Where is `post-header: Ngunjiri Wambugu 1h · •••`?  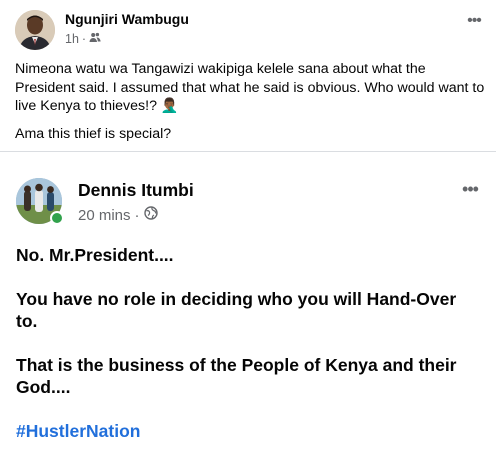 post-header: Ngunjiri Wambugu 1h · ••• is located at coordinates (250, 31).